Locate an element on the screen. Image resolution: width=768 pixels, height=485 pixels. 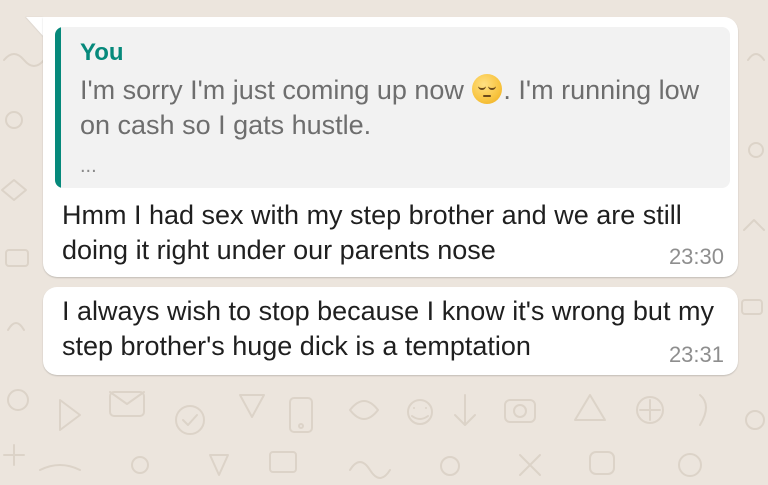
quote-text-start: I'm sorry I'm just coming up now is located at coordinates (276, 90).